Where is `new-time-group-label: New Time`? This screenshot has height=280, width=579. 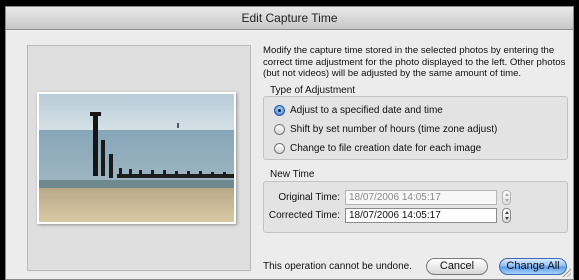 new-time-group-label: New Time is located at coordinates (292, 174).